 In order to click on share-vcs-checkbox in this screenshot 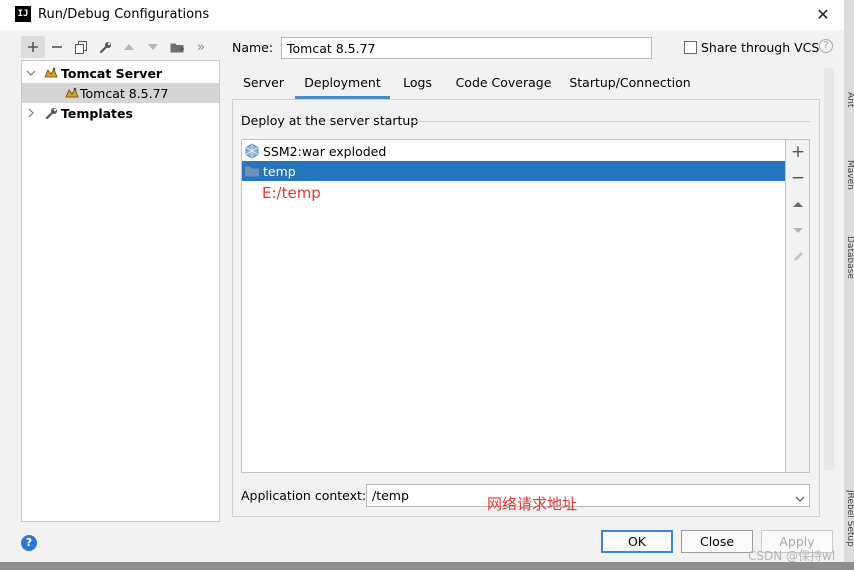, I will do `click(690, 47)`.